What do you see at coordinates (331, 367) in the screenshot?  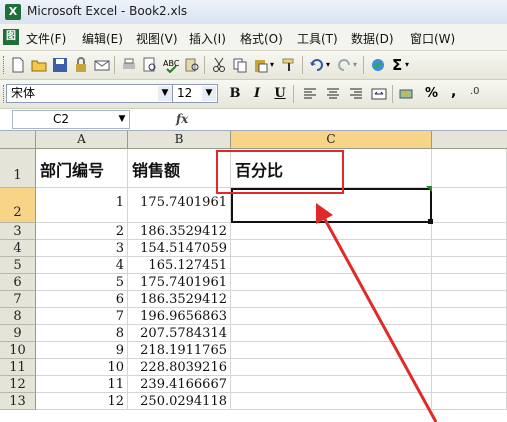 I see `cell-c11` at bounding box center [331, 367].